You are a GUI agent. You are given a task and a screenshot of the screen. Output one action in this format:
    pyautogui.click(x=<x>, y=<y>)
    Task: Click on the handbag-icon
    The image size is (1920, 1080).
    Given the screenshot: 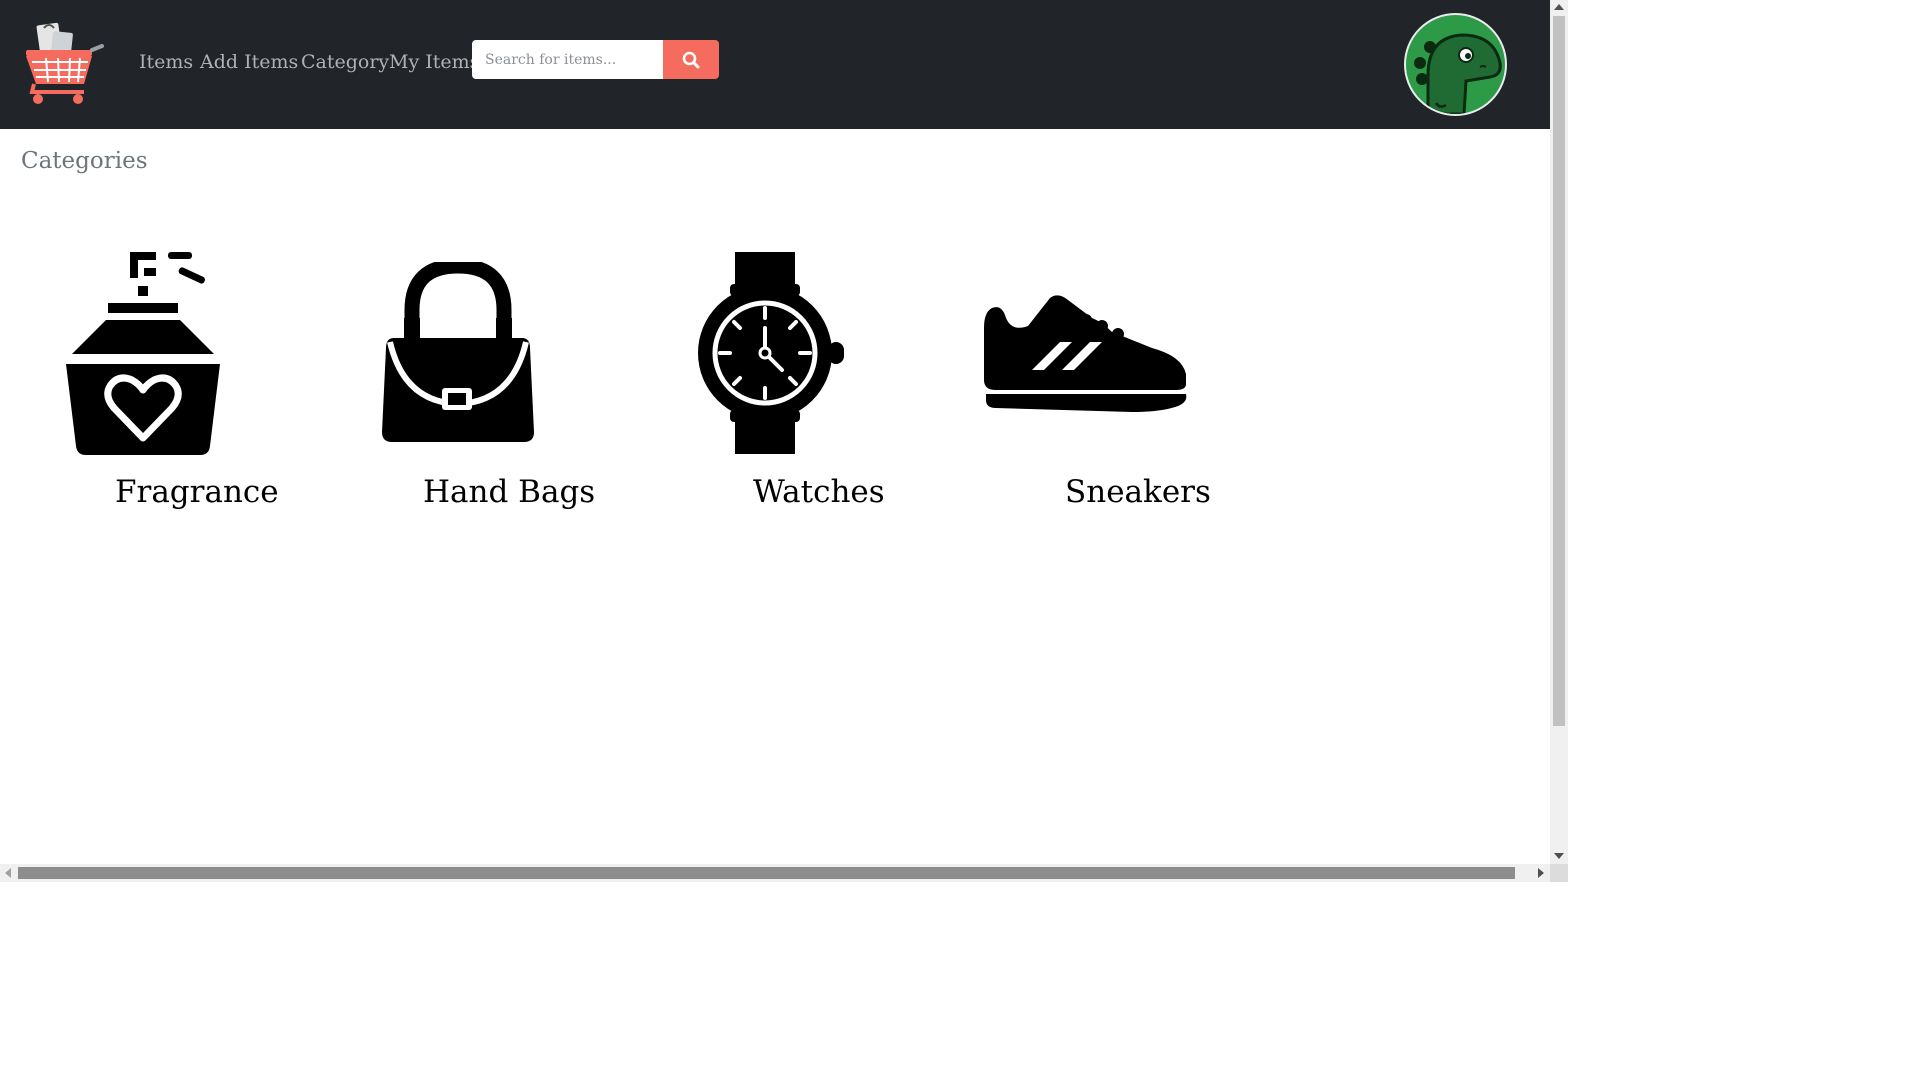 What is the action you would take?
    pyautogui.click(x=458, y=353)
    